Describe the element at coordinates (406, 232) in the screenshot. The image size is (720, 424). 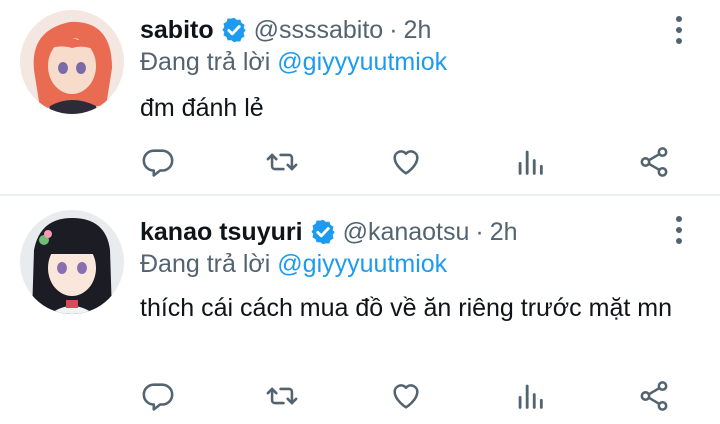
I see `handle: @kanaotsu` at that location.